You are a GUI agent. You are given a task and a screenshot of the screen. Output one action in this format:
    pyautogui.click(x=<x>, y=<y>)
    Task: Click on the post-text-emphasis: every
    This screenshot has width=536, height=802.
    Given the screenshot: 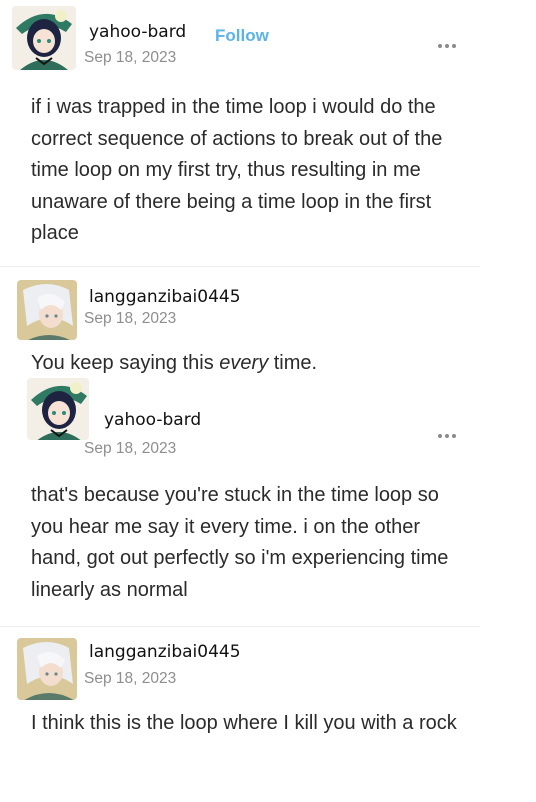 What is the action you would take?
    pyautogui.click(x=244, y=363)
    